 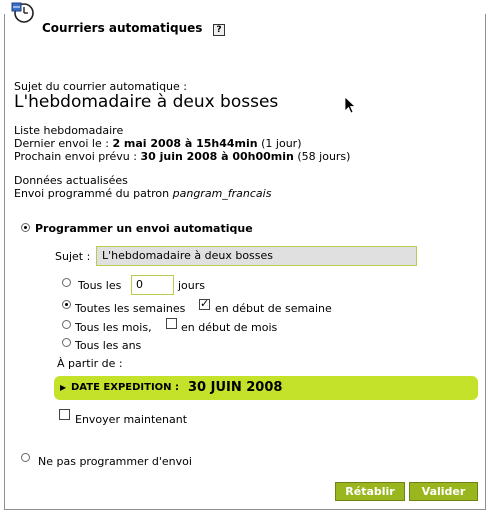 I want to click on monthly-start-checkbox, so click(x=171, y=323).